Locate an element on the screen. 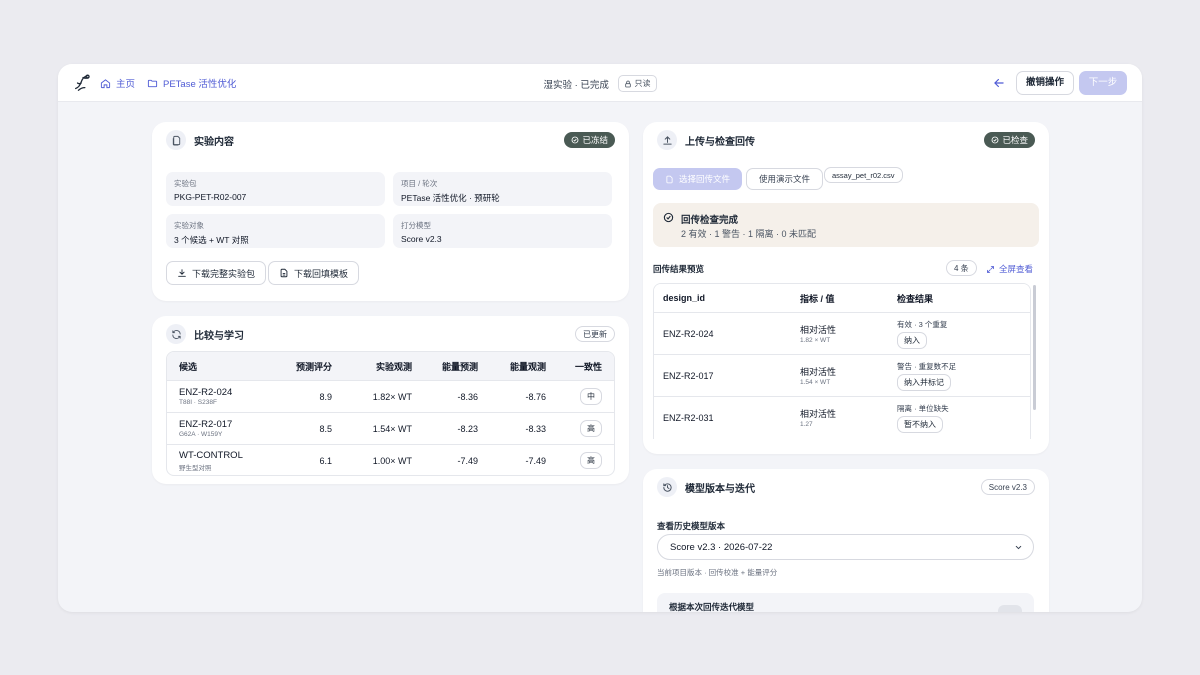 The width and height of the screenshot is (1200, 675). energy-obs: -8.76 is located at coordinates (535, 396).